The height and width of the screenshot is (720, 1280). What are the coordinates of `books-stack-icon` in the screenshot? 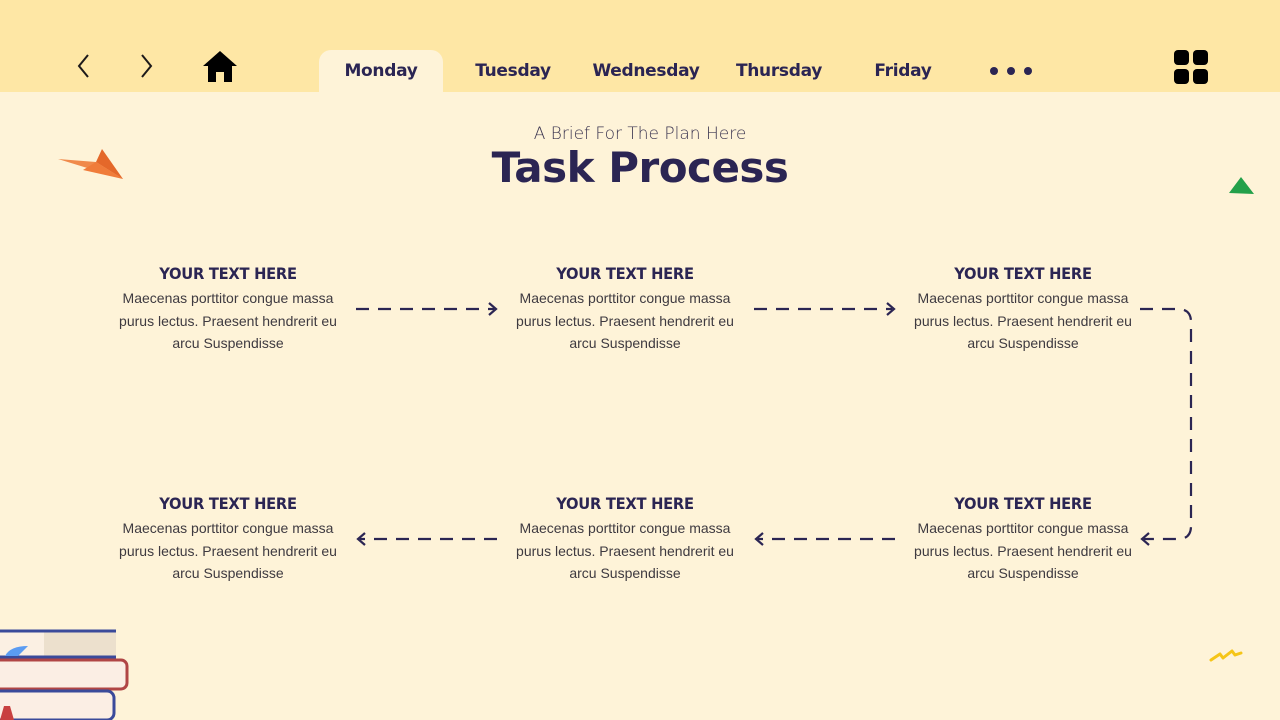 It's located at (64, 674).